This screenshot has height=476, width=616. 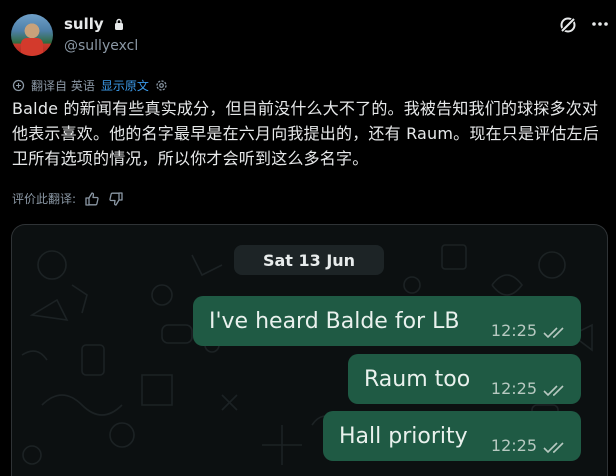 I want to click on chat-message-bubble: Raum too 12:25, so click(x=464, y=379).